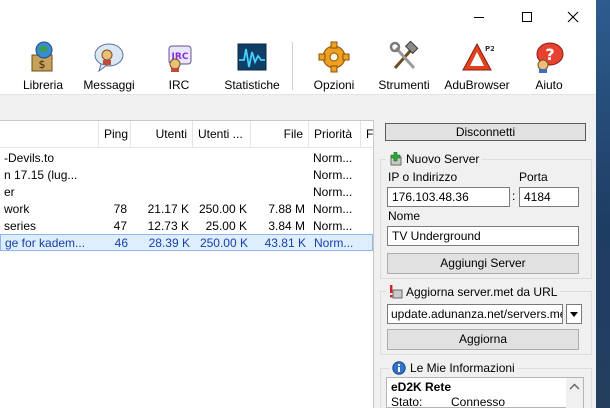  Describe the element at coordinates (574, 314) in the screenshot. I see `url-dropdown-button` at that location.